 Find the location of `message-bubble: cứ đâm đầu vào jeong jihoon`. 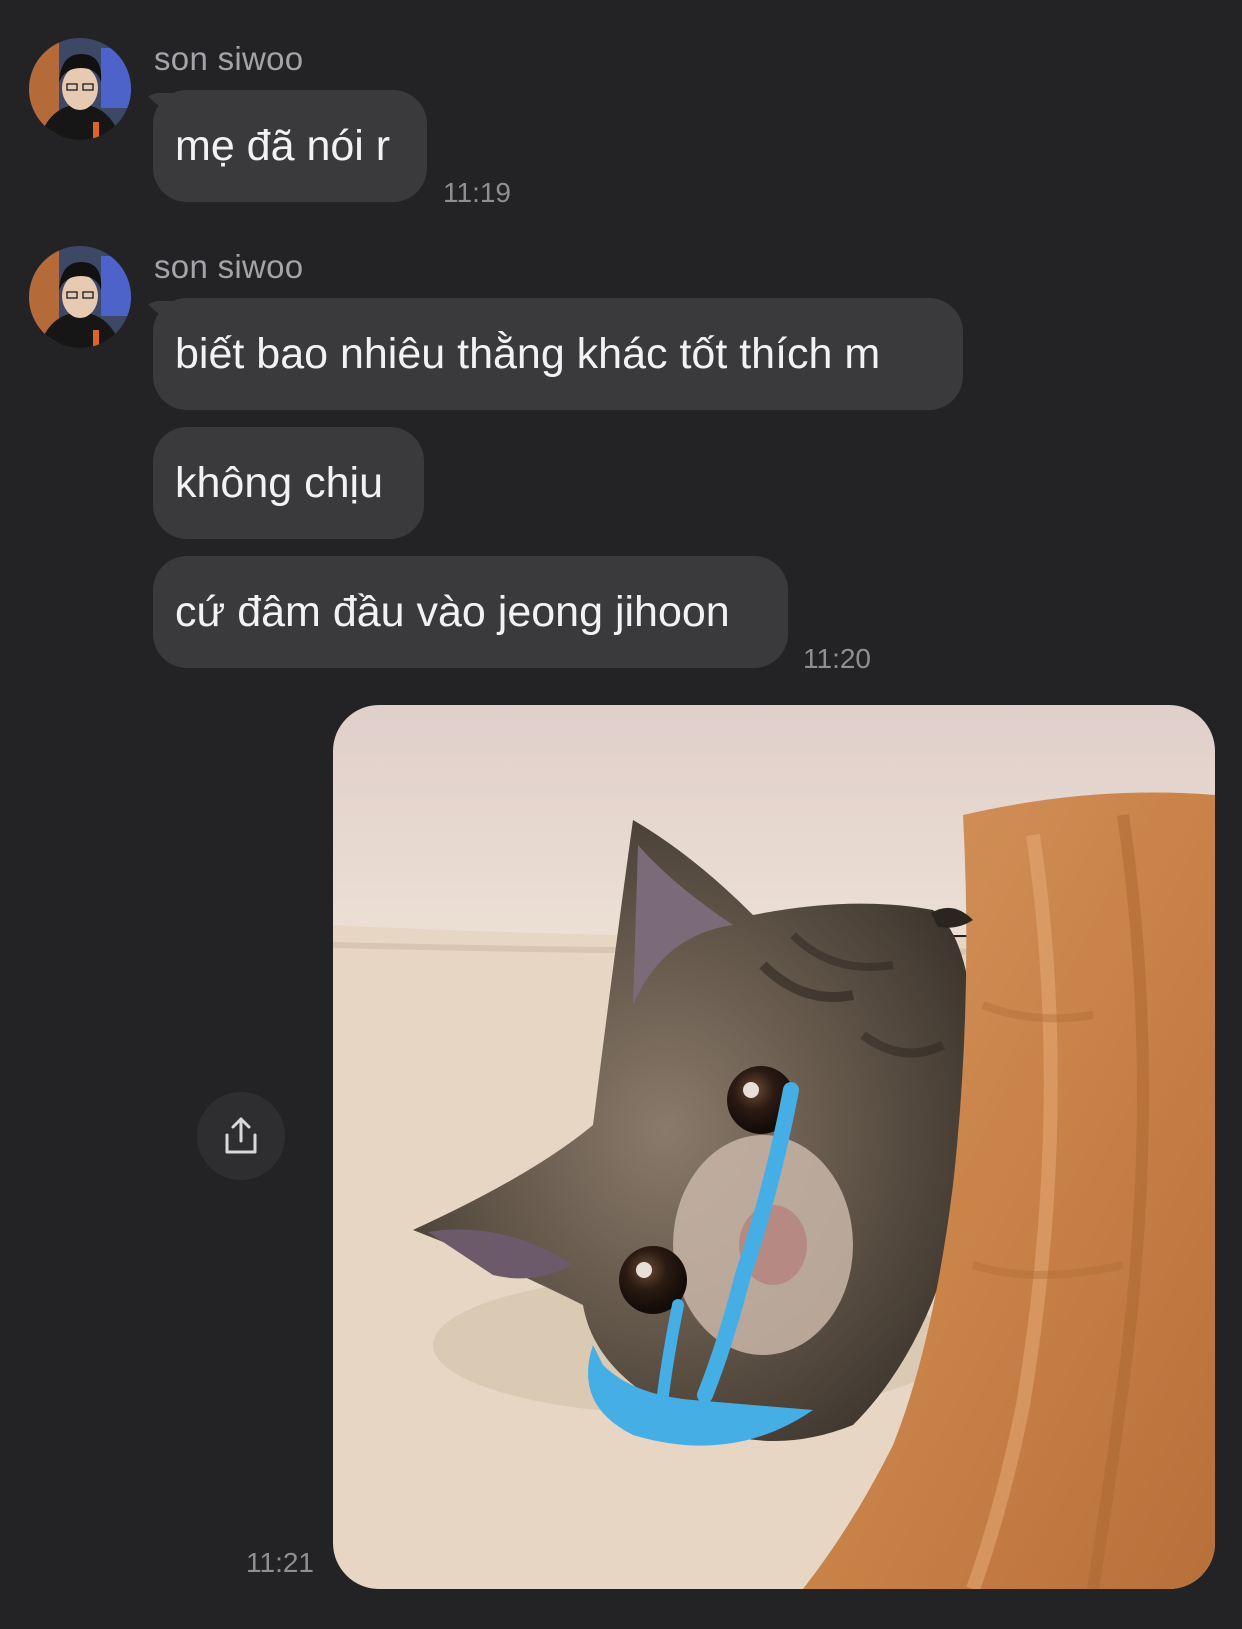

message-bubble: cứ đâm đầu vào jeong jihoon is located at coordinates (470, 612).